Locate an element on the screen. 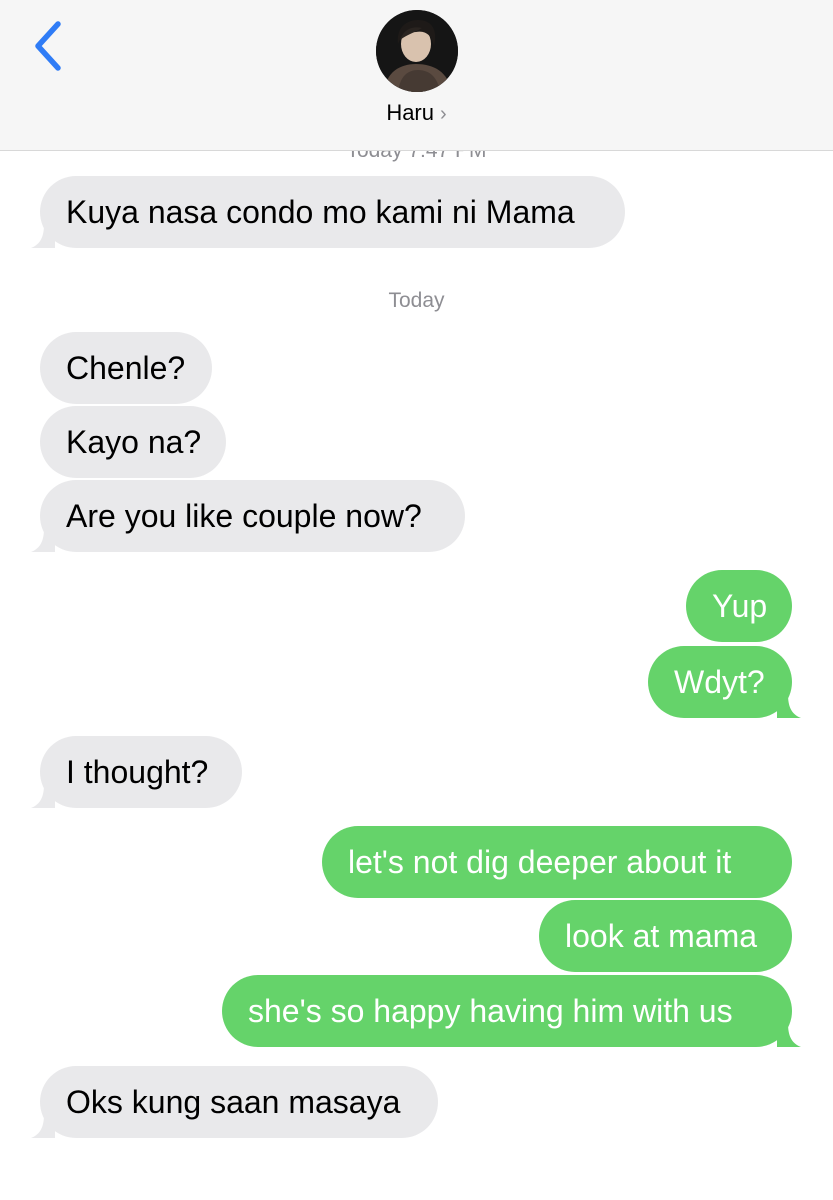 Image resolution: width=833 pixels, height=1200 pixels. conversation-header: Haru › is located at coordinates (416, 75).